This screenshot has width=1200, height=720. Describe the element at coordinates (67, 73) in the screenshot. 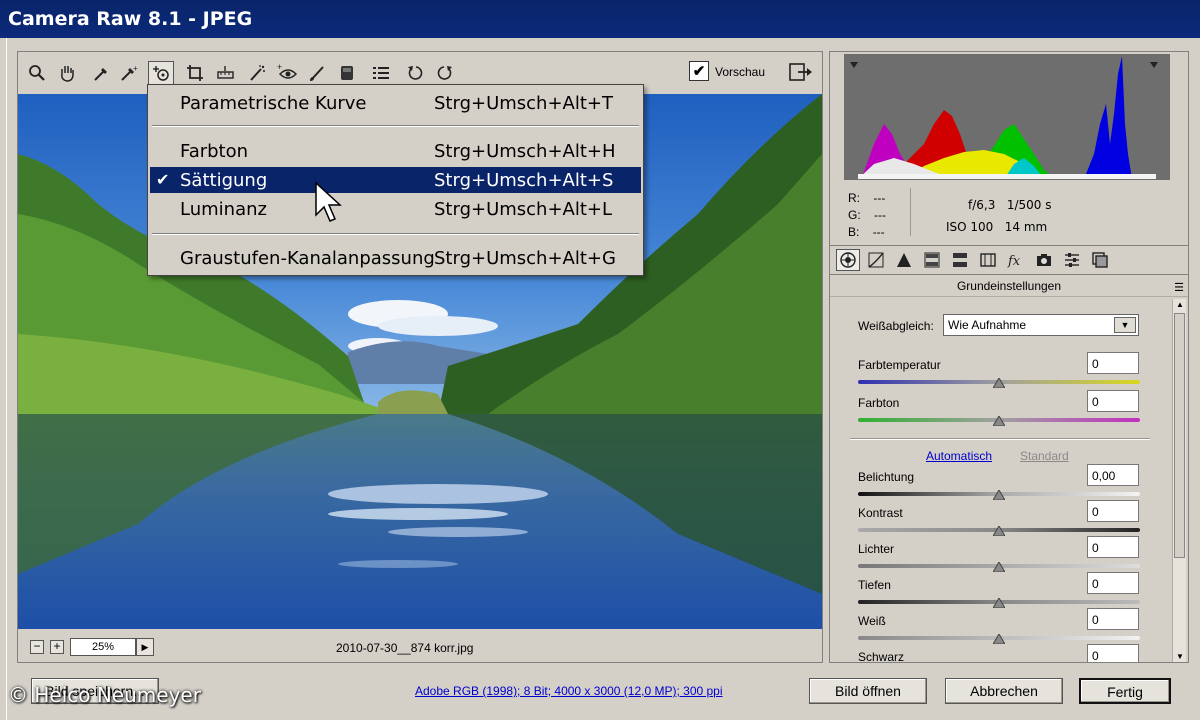

I see `hand-icon` at that location.